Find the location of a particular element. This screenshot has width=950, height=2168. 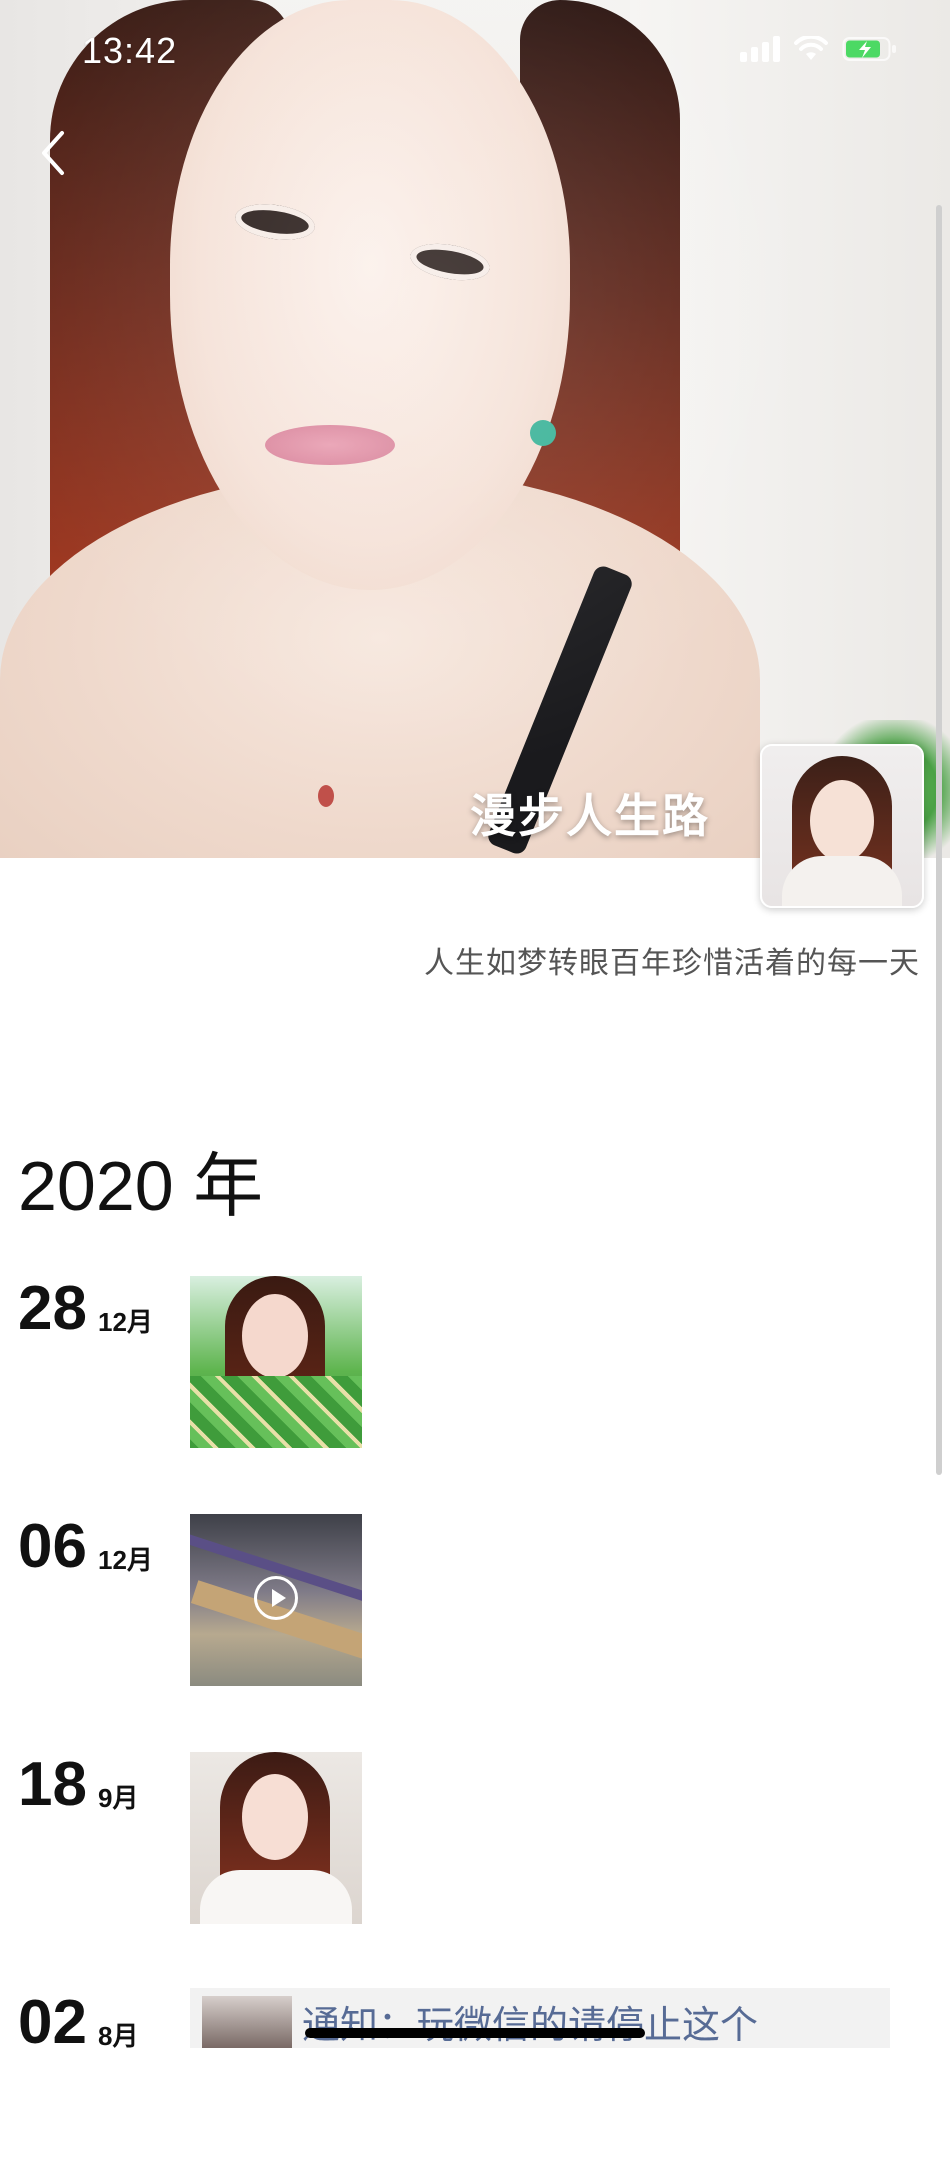

home-indicator is located at coordinates (475, 2033).